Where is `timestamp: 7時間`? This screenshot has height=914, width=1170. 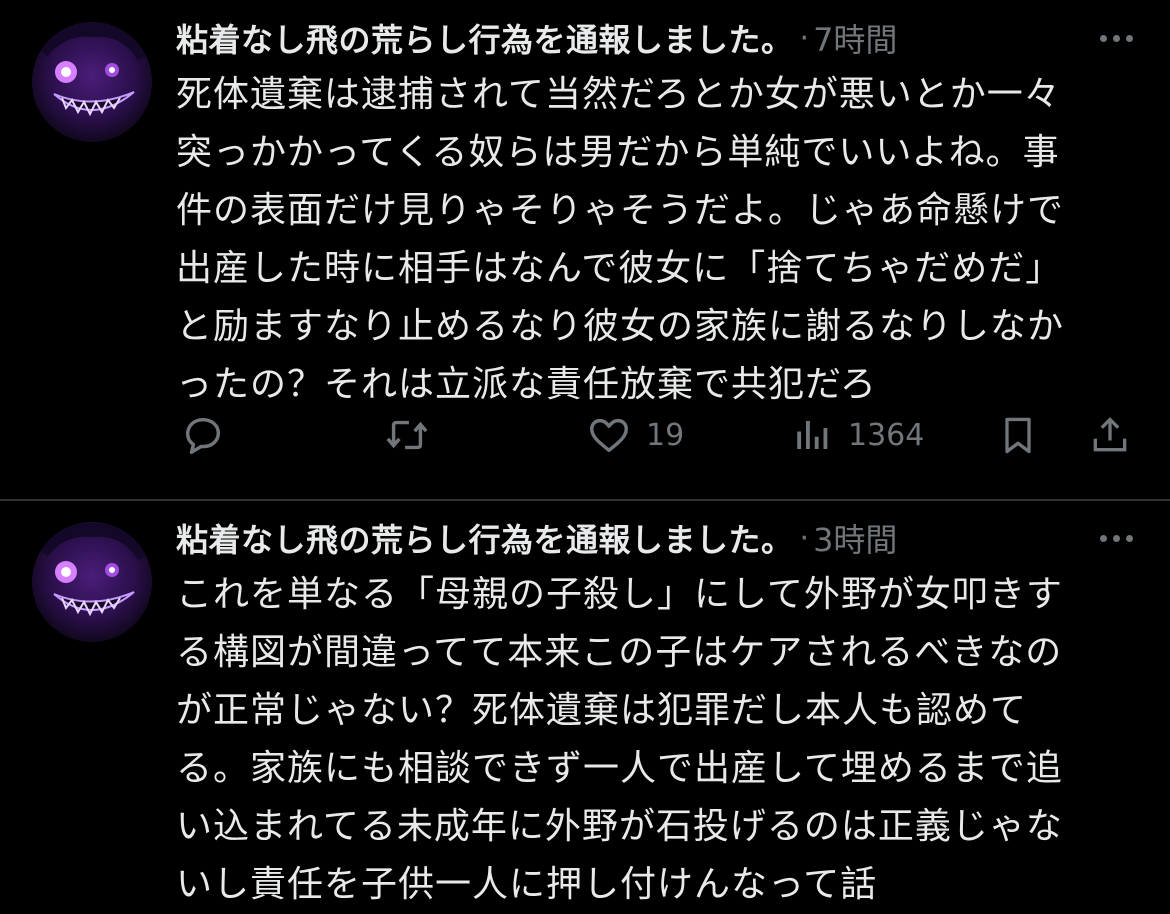 timestamp: 7時間 is located at coordinates (855, 38).